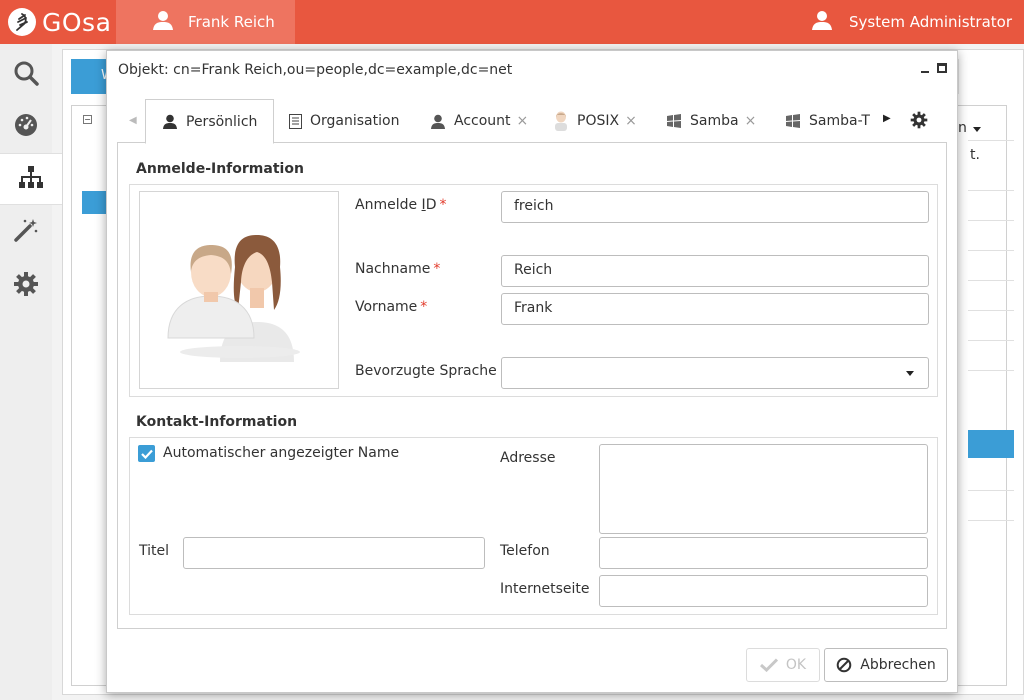  I want to click on tab-samba-terminal: Samba-T, so click(827, 121).